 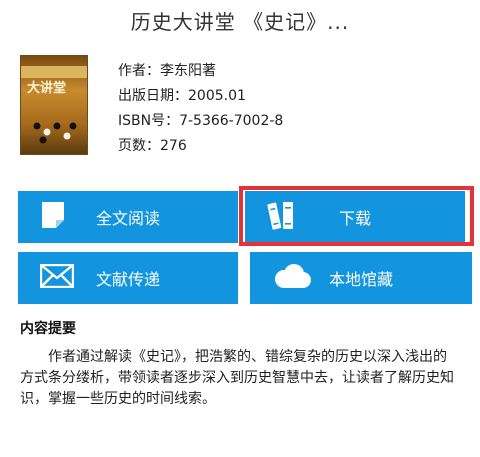 What do you see at coordinates (47, 88) in the screenshot?
I see `cover-title: 大讲堂` at bounding box center [47, 88].